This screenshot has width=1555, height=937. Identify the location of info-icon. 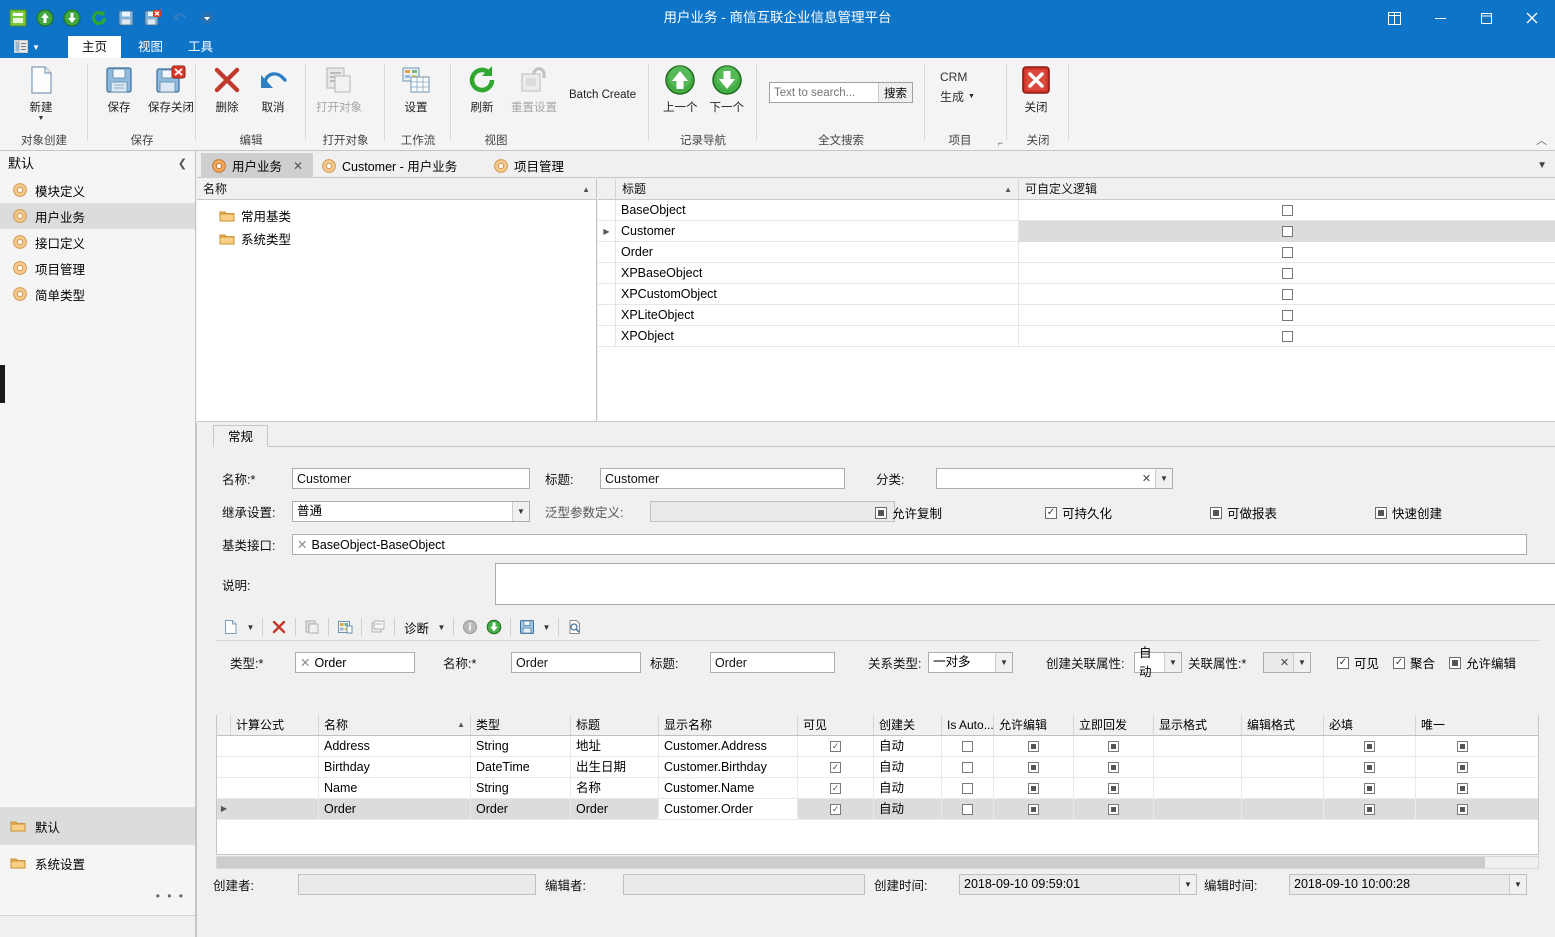
(470, 627).